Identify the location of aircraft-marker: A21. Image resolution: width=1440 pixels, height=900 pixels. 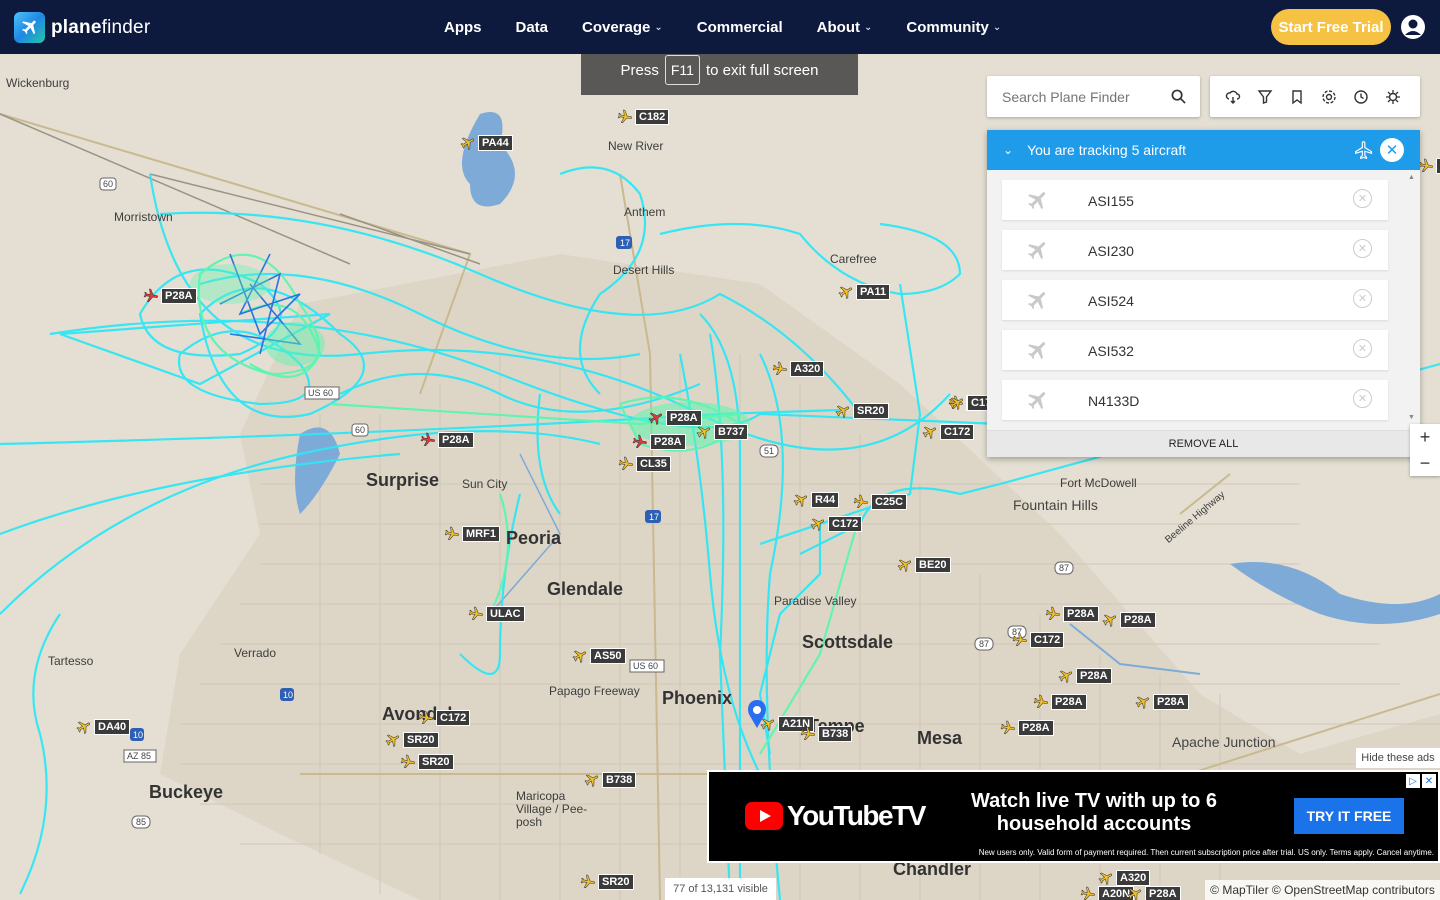
(1429, 166).